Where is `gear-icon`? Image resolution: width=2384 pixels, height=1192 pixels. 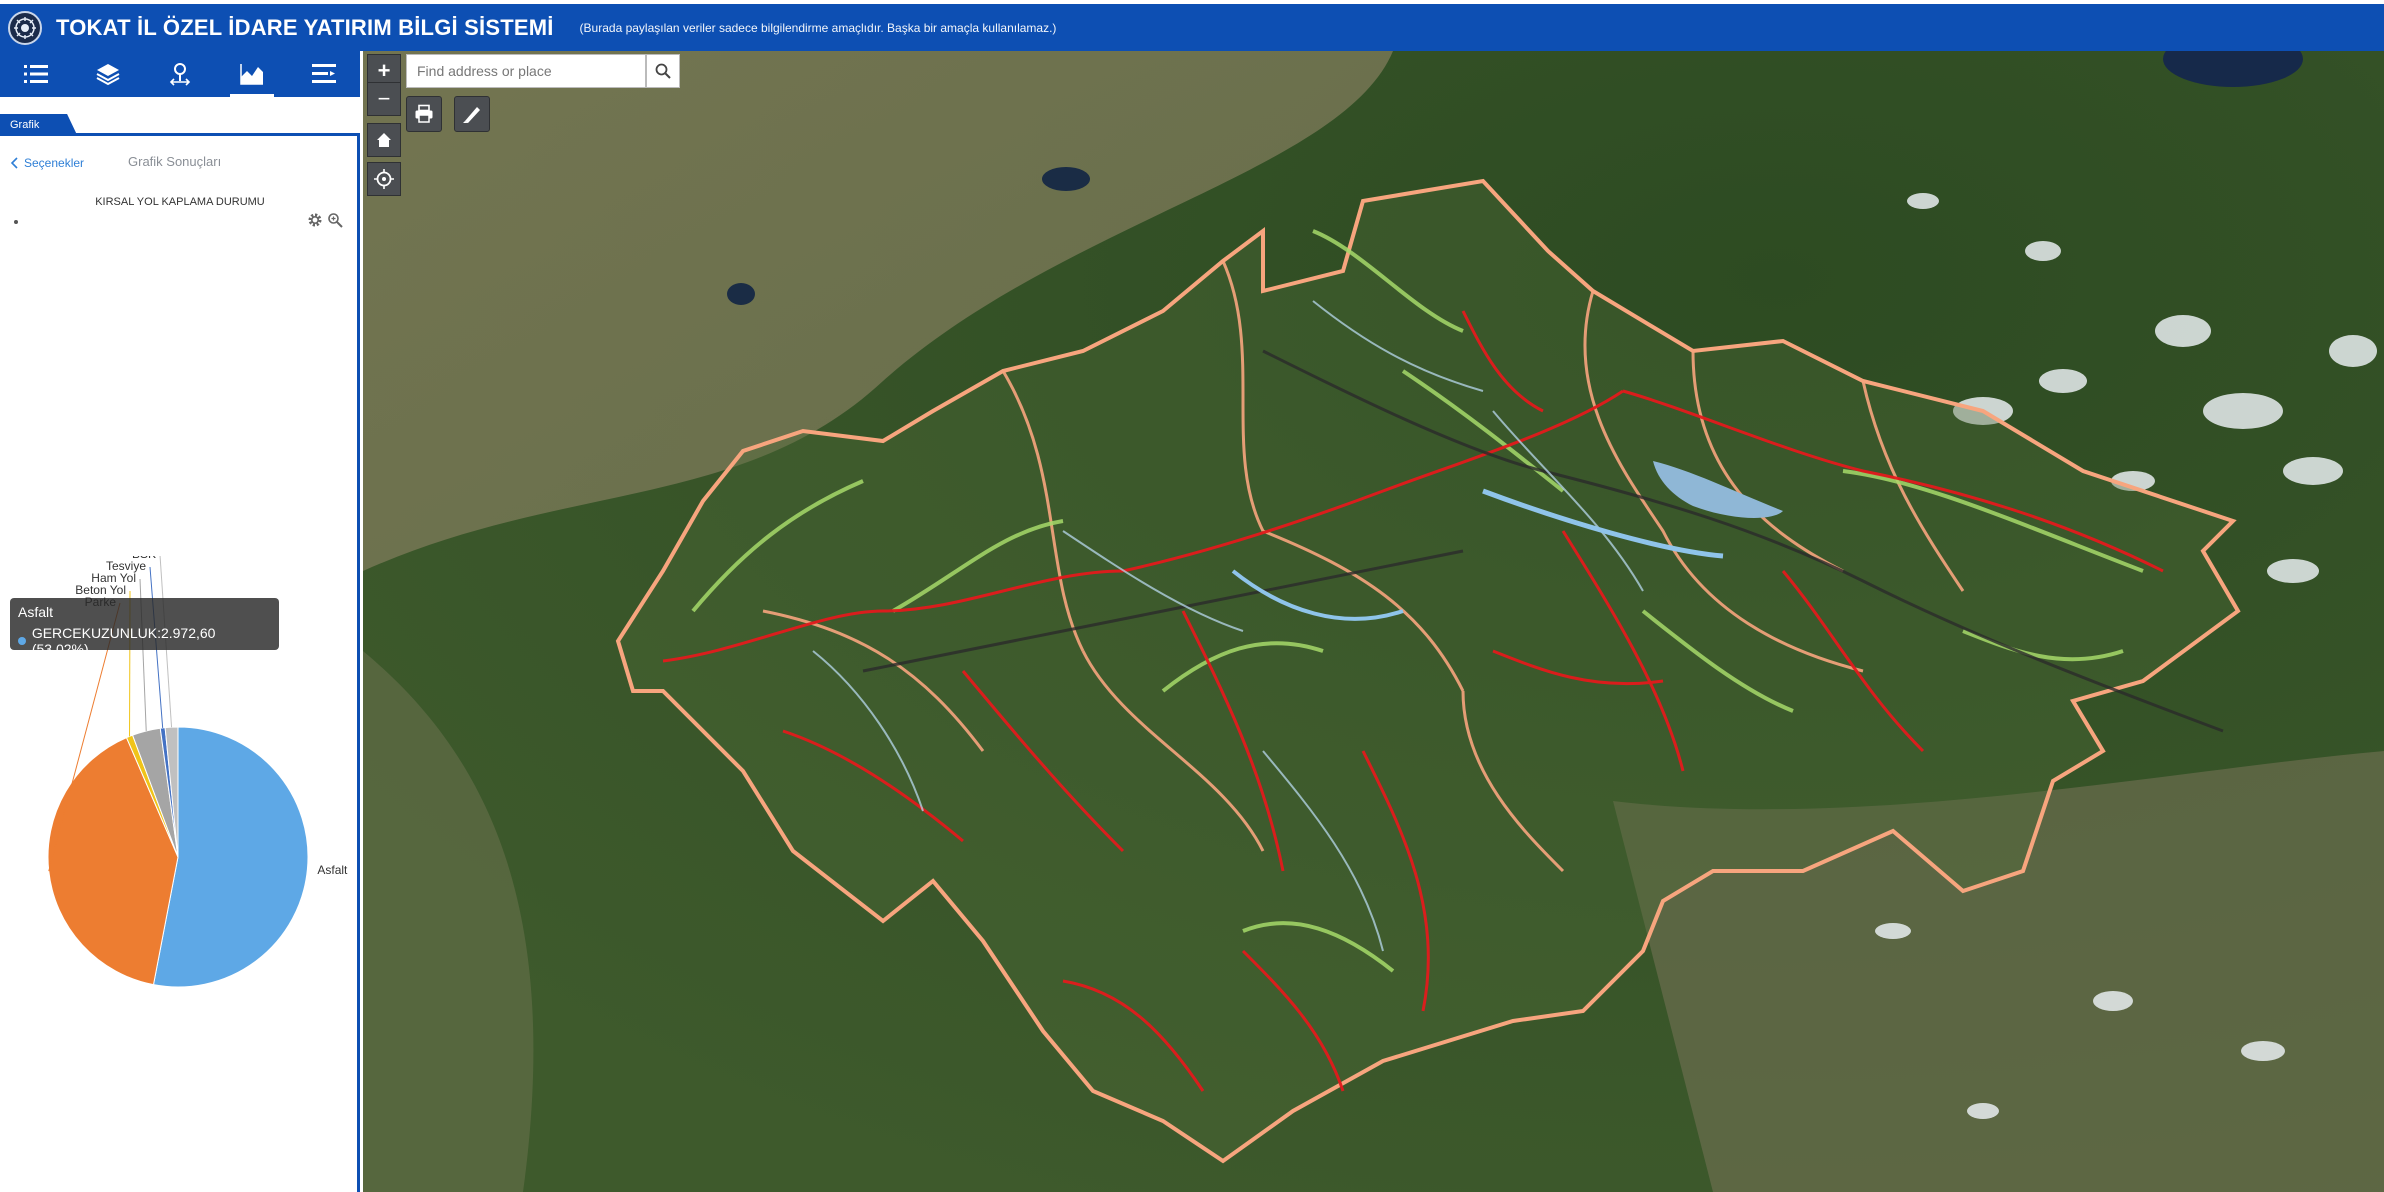
gear-icon is located at coordinates (315, 220).